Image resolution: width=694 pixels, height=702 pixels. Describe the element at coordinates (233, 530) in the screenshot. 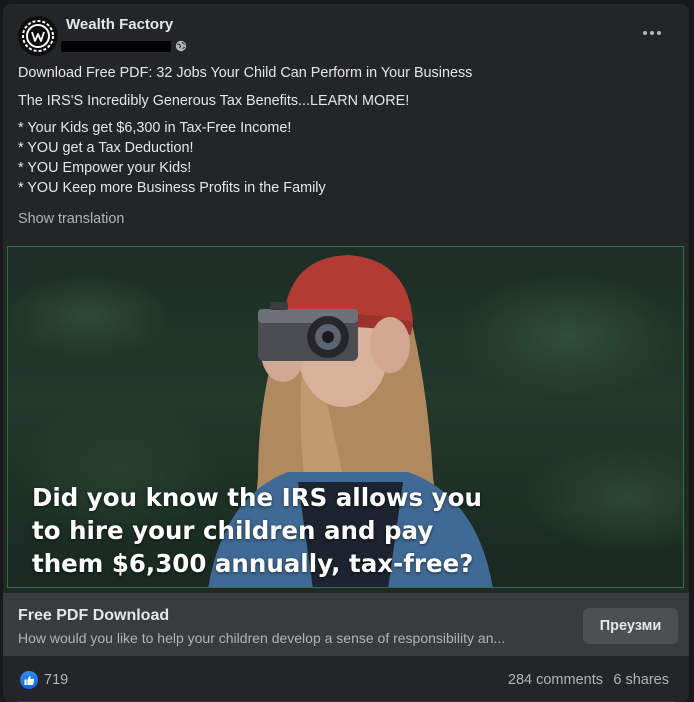

I see `overlay-line: to hire your children and pay` at that location.